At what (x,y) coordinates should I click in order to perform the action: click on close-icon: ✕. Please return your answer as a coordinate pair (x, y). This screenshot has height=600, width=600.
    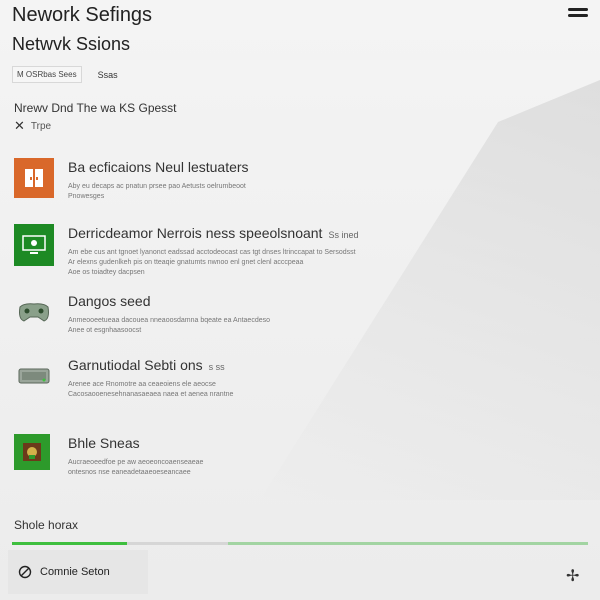
    Looking at the image, I should click on (19, 126).